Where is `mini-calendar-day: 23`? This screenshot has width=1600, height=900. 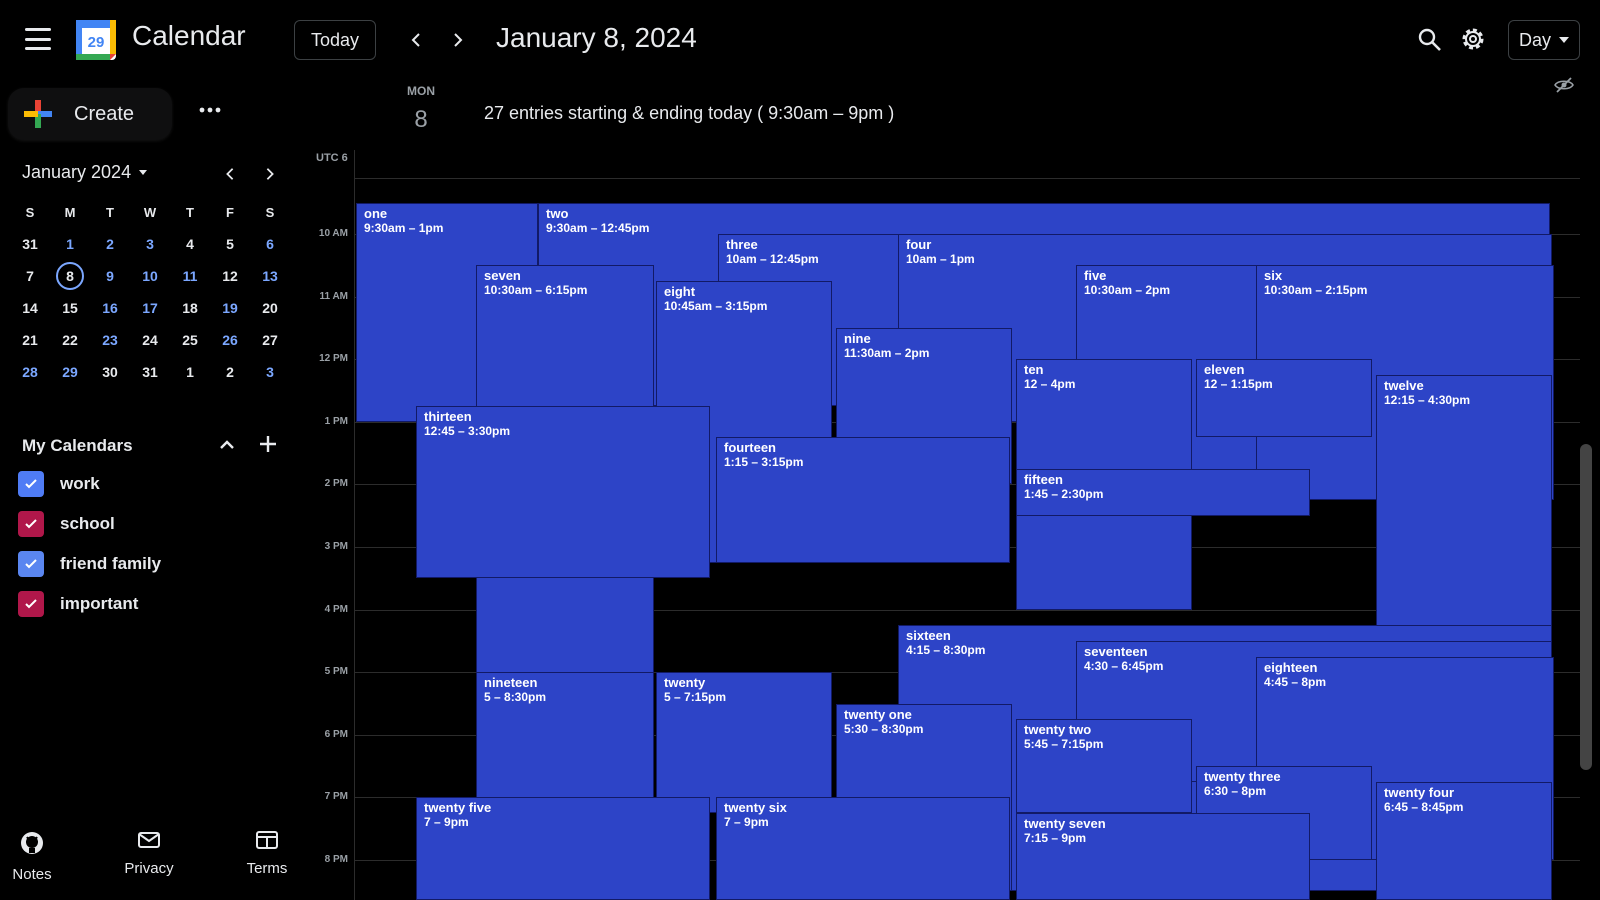 mini-calendar-day: 23 is located at coordinates (110, 340).